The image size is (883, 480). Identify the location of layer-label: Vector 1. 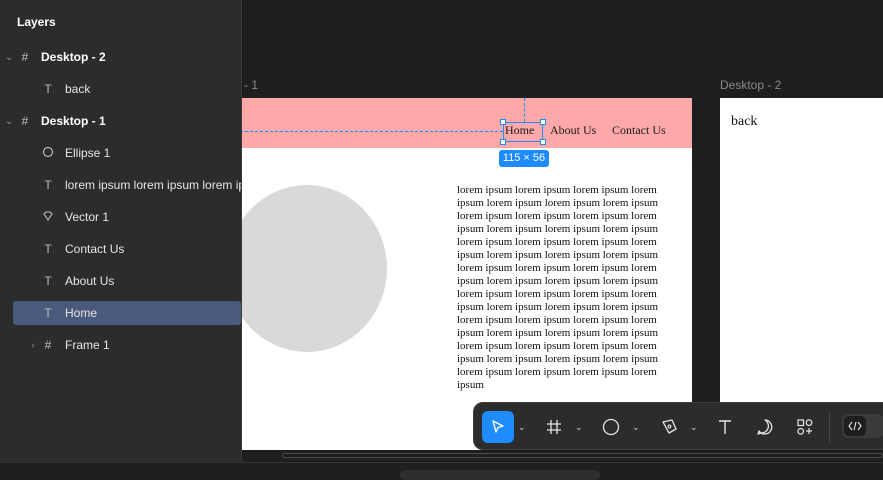
(87, 217).